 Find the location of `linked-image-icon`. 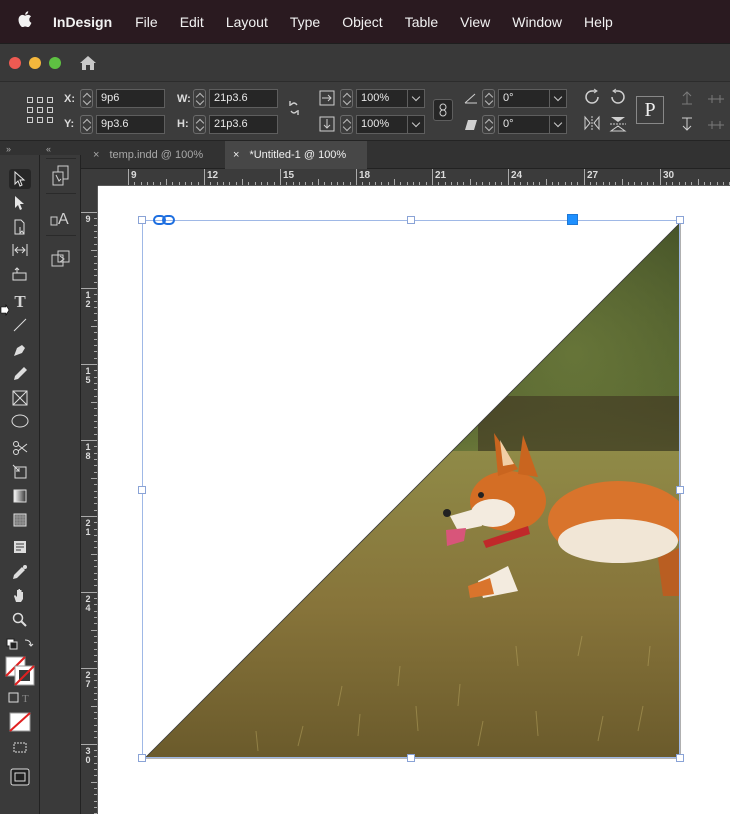

linked-image-icon is located at coordinates (164, 219).